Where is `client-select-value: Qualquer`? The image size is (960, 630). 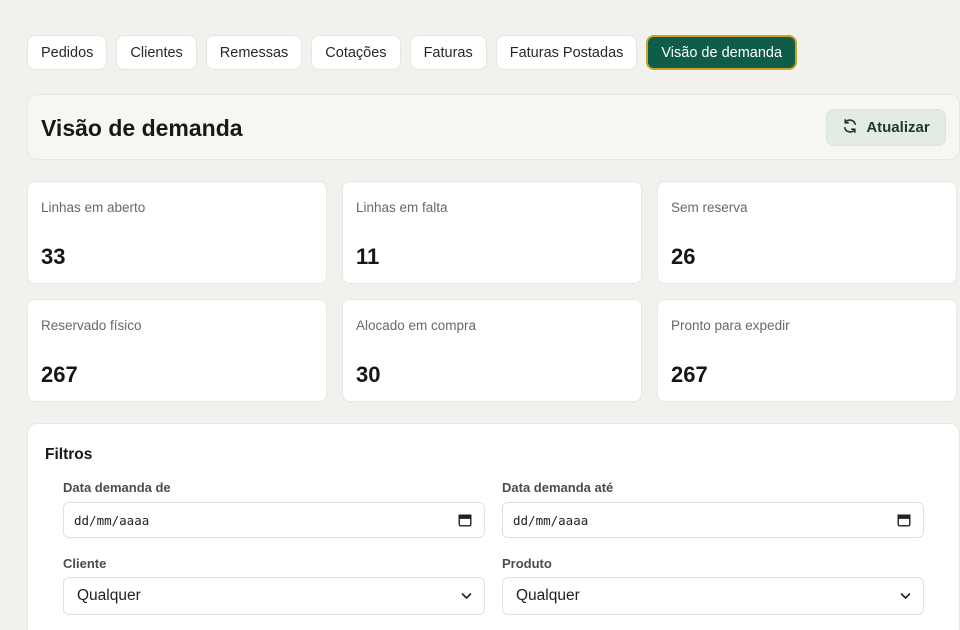 client-select-value: Qualquer is located at coordinates (109, 595).